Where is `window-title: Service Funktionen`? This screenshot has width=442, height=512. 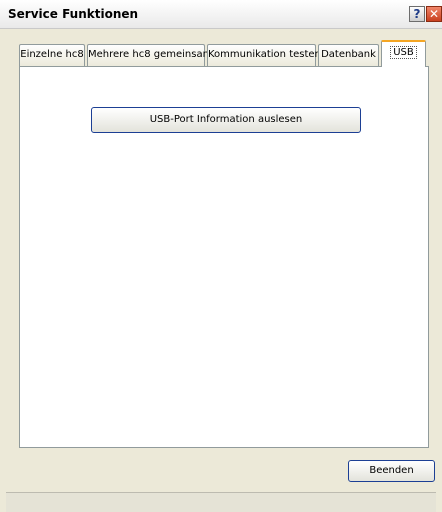 window-title: Service Funktionen is located at coordinates (73, 14).